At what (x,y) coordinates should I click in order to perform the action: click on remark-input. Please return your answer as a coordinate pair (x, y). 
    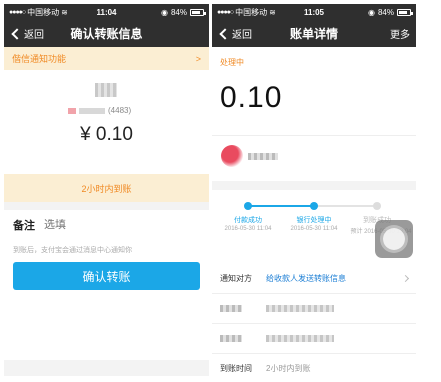
    Looking at the image, I should click on (122, 225).